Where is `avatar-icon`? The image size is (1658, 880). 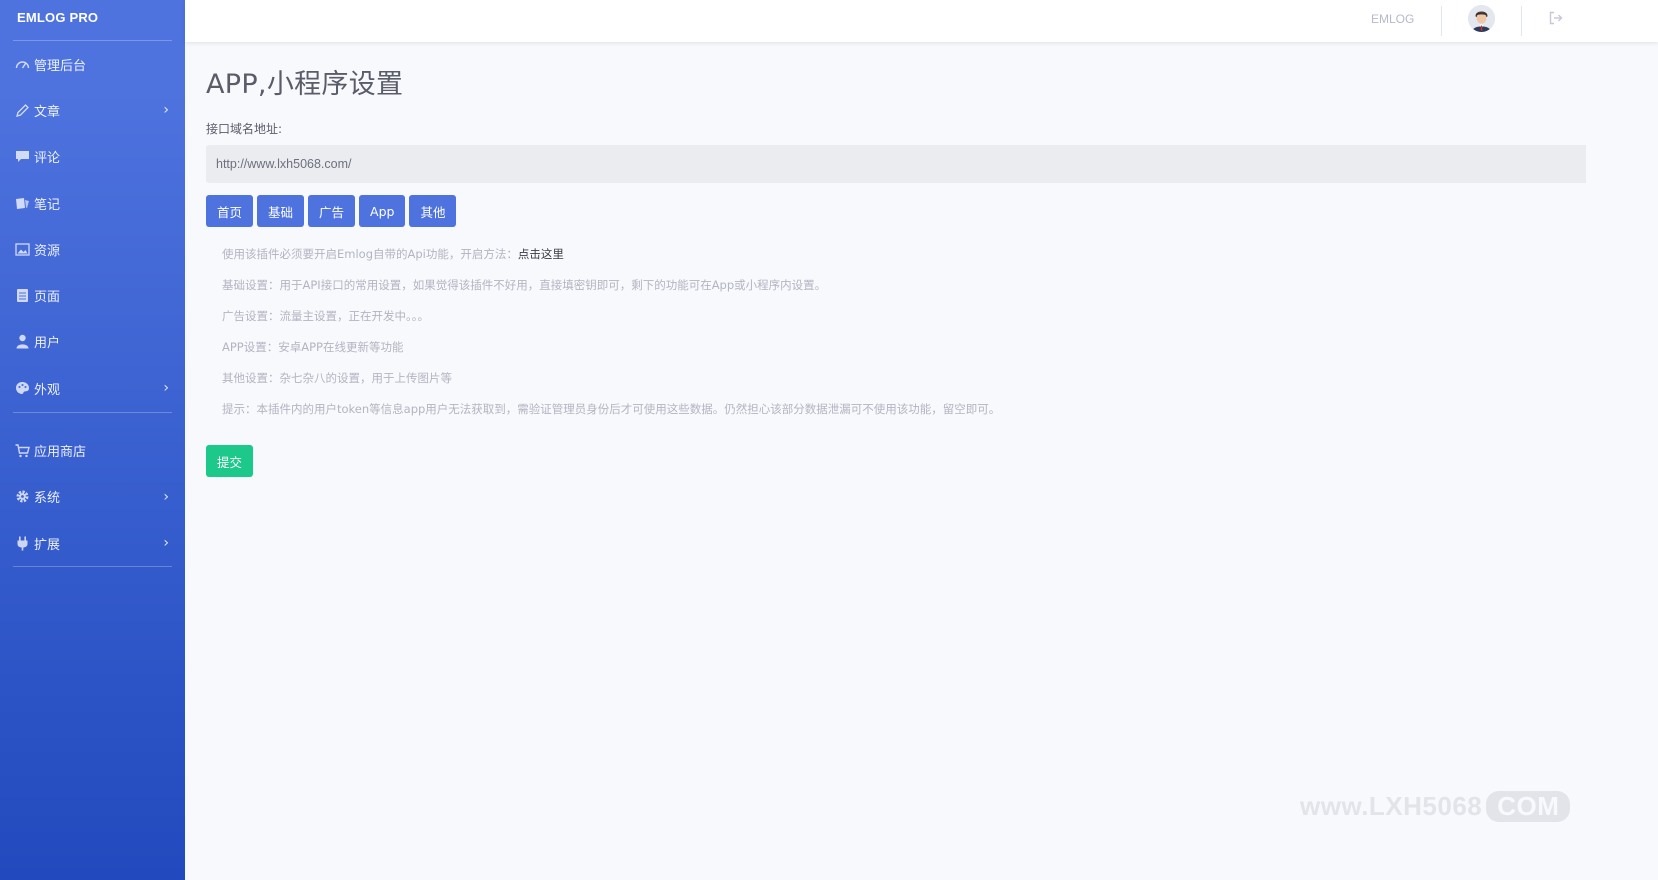 avatar-icon is located at coordinates (1481, 18).